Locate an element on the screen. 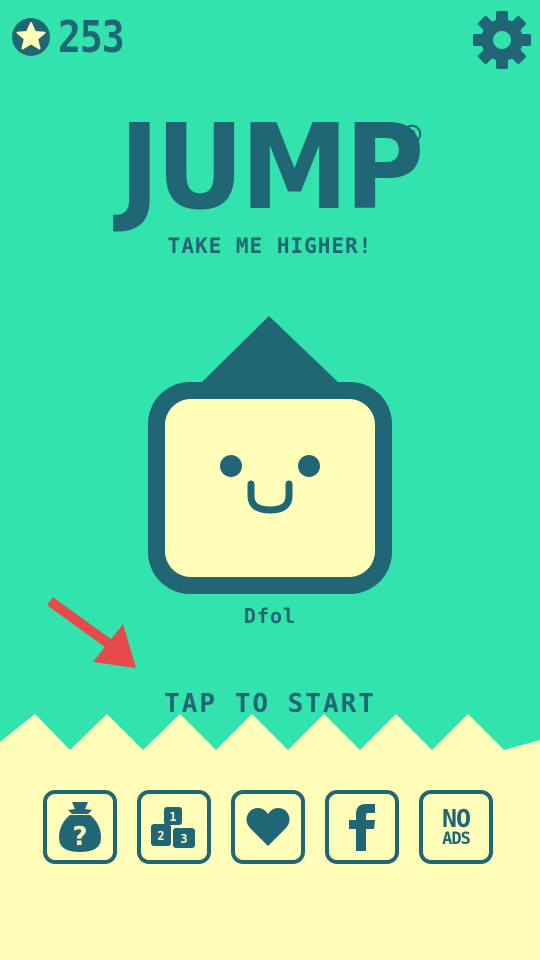  star-count: 253 is located at coordinates (91, 37).